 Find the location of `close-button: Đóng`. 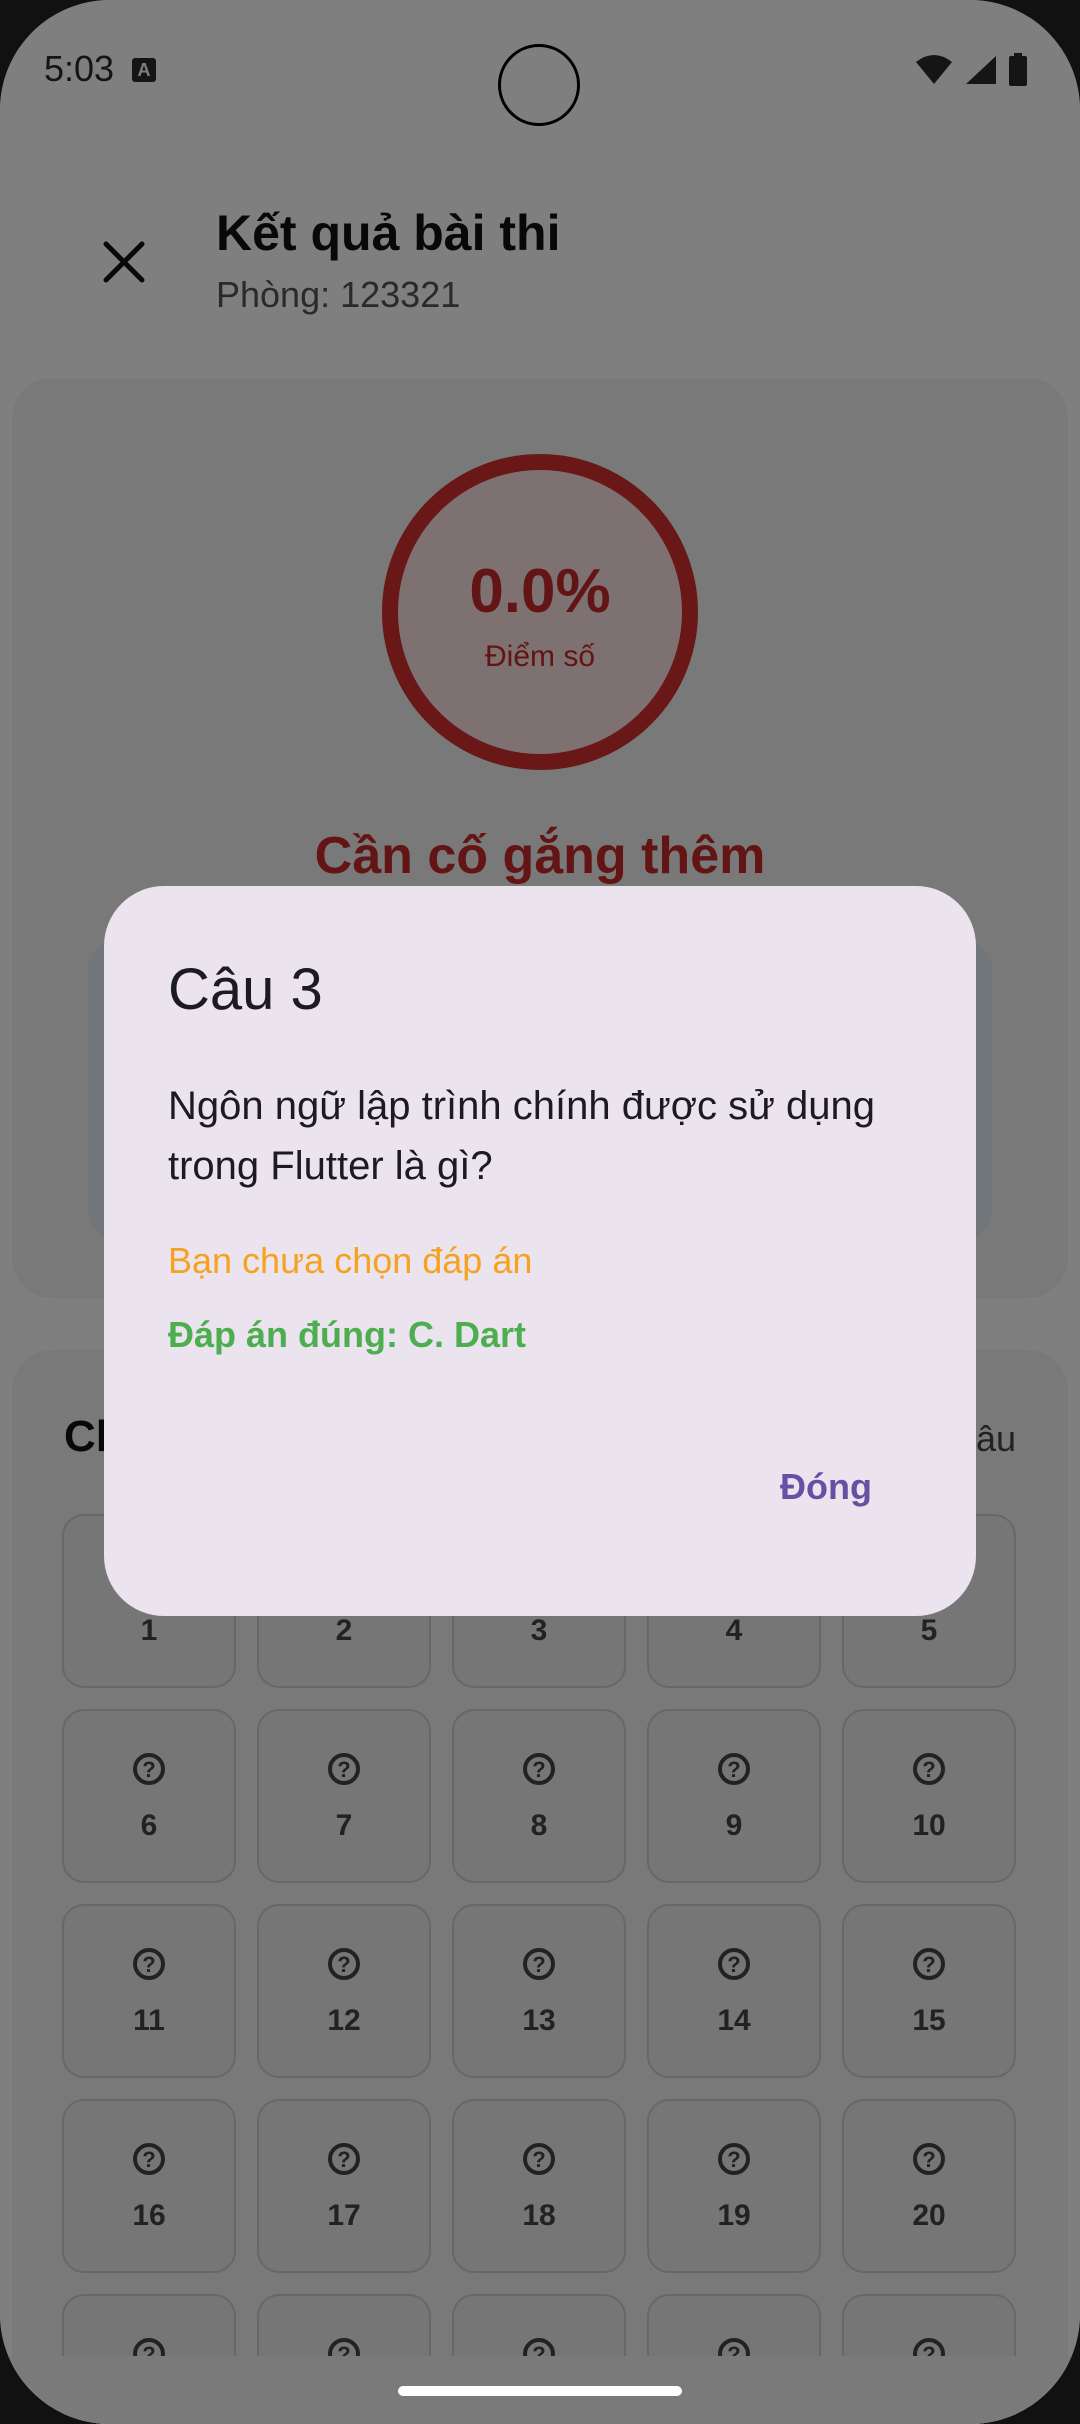

close-button: Đóng is located at coordinates (826, 1487).